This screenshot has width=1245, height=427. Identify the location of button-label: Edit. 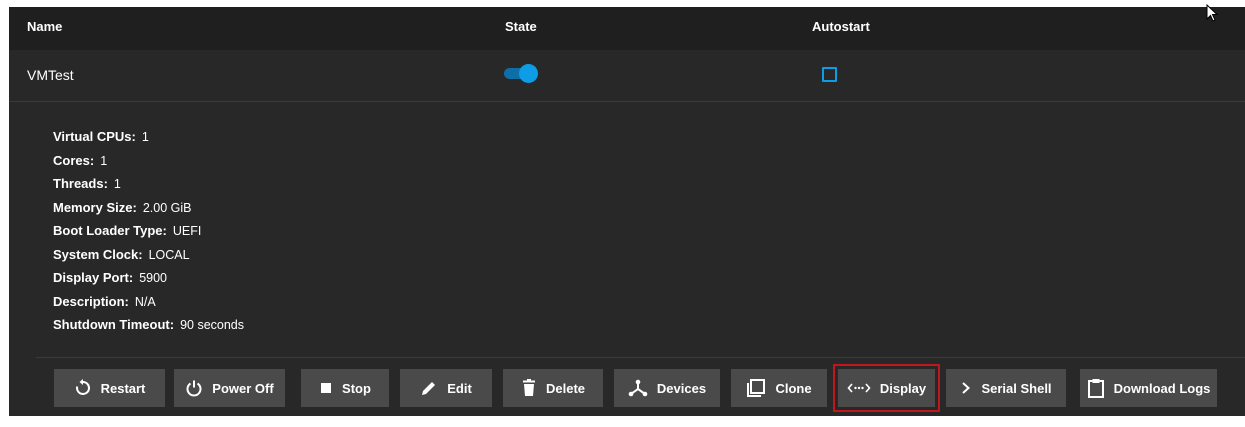
(459, 388).